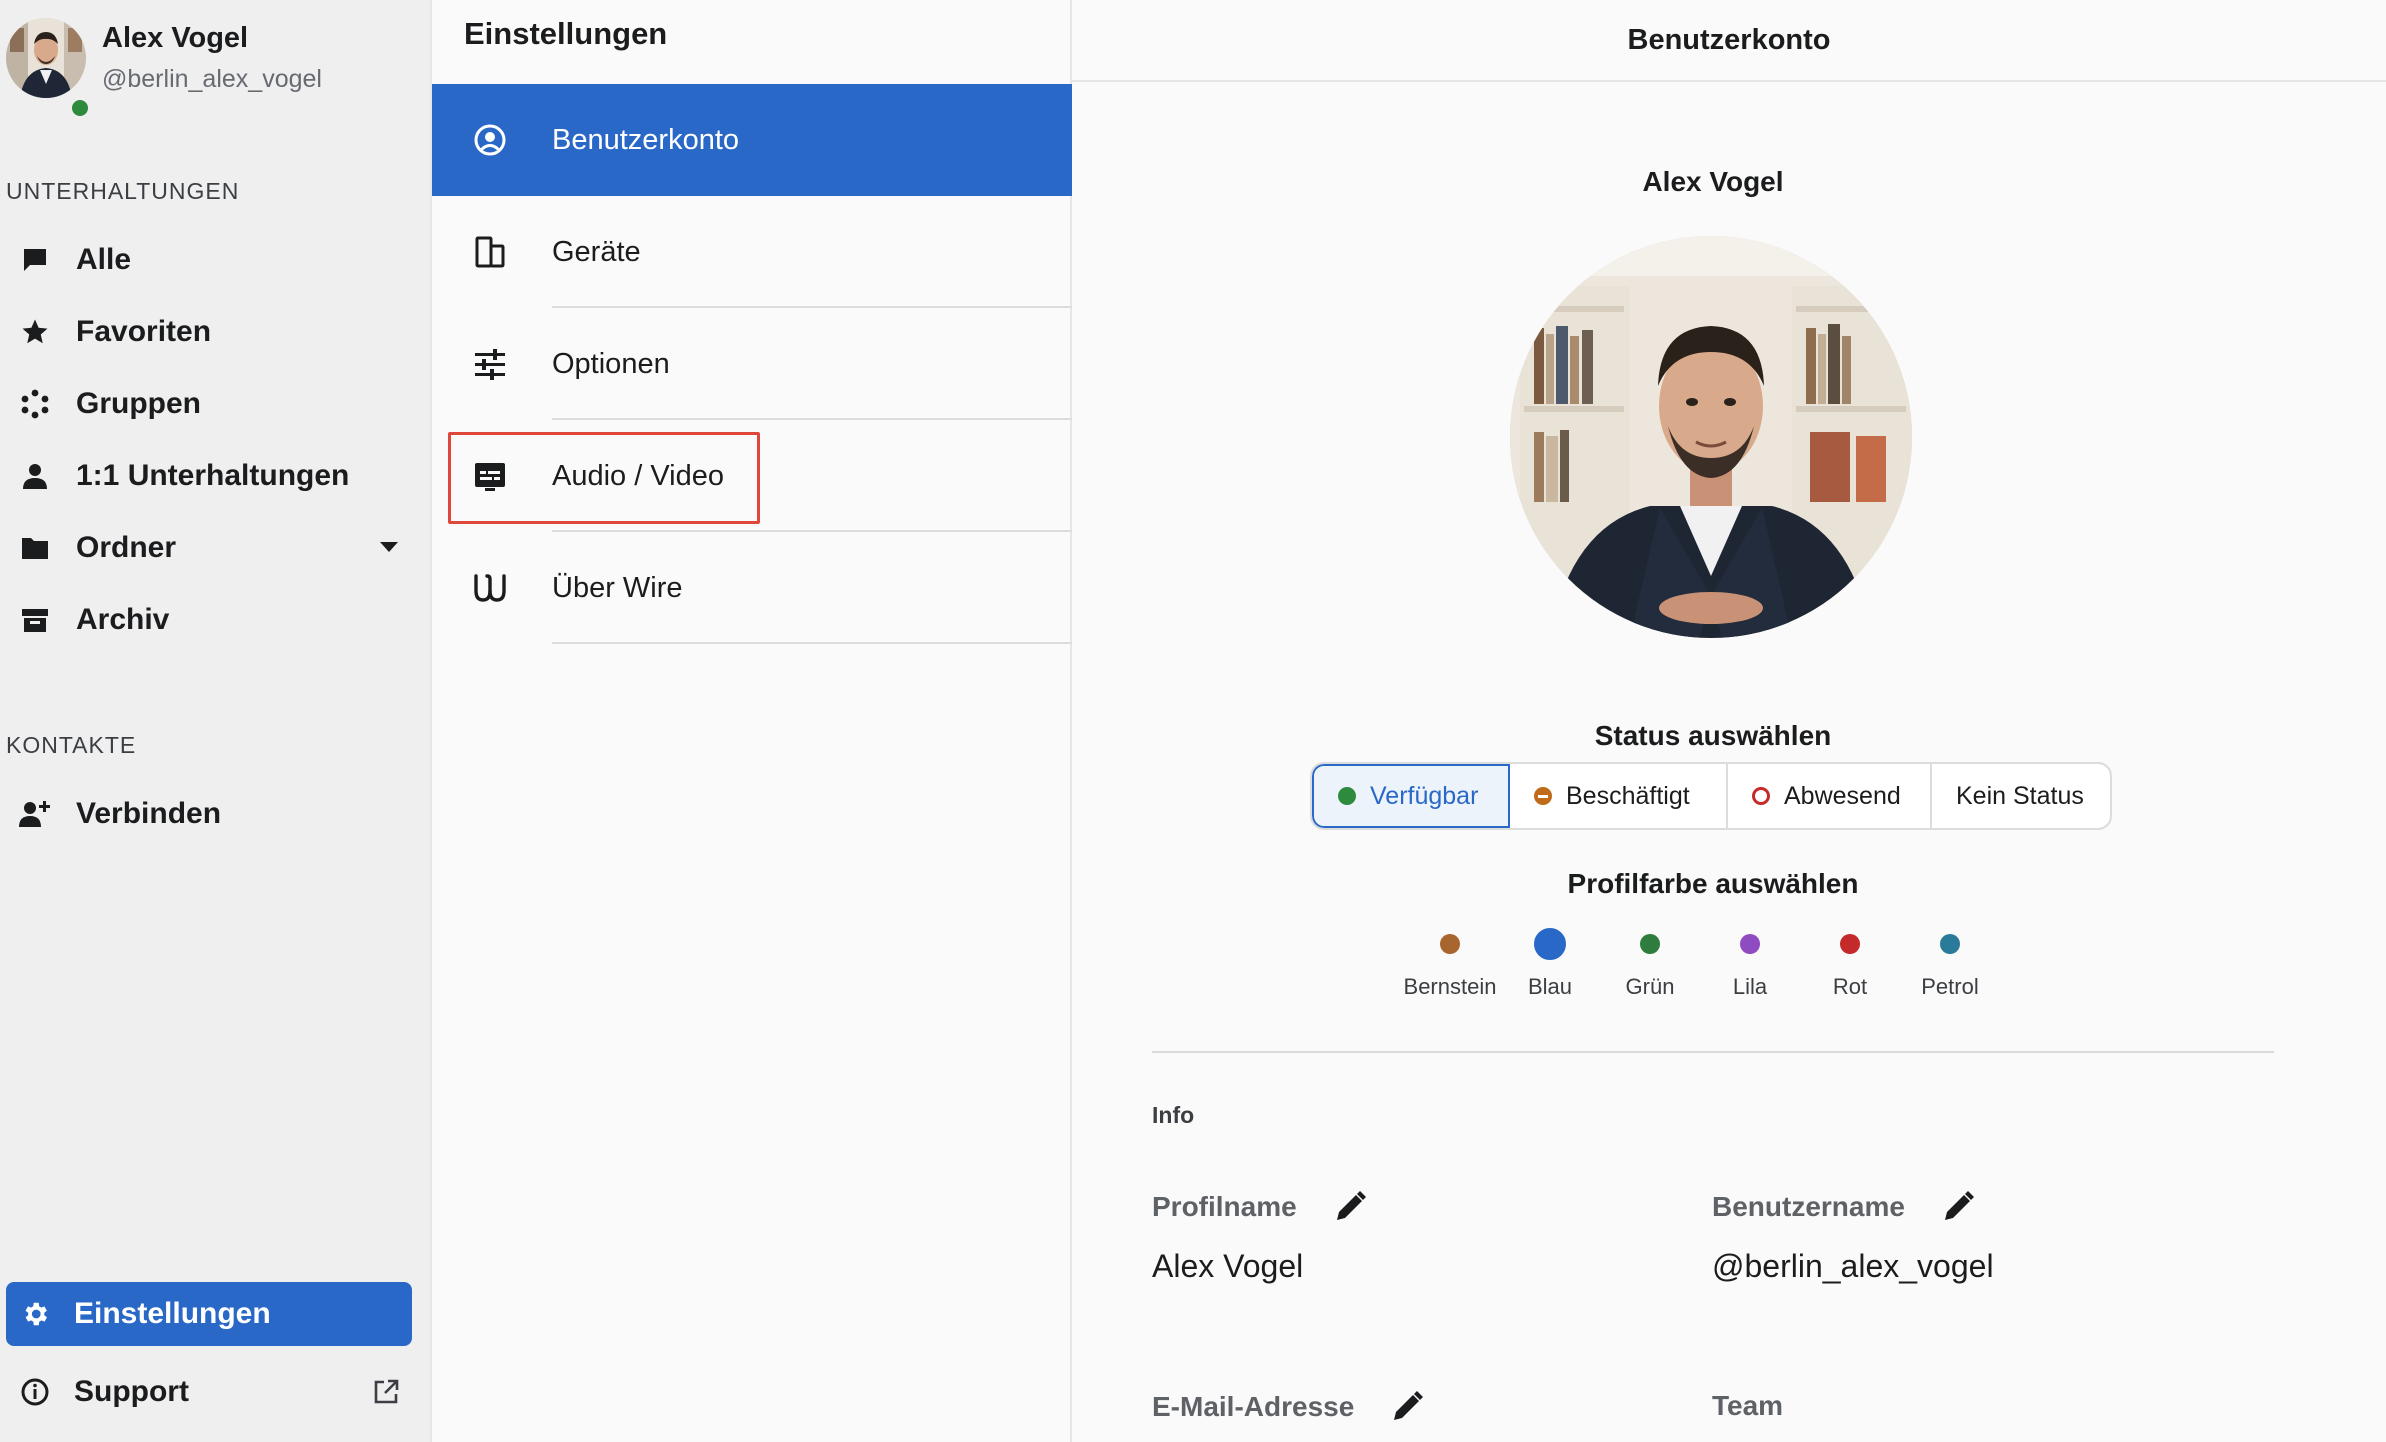  I want to click on field-label-text: Team, so click(1748, 1405).